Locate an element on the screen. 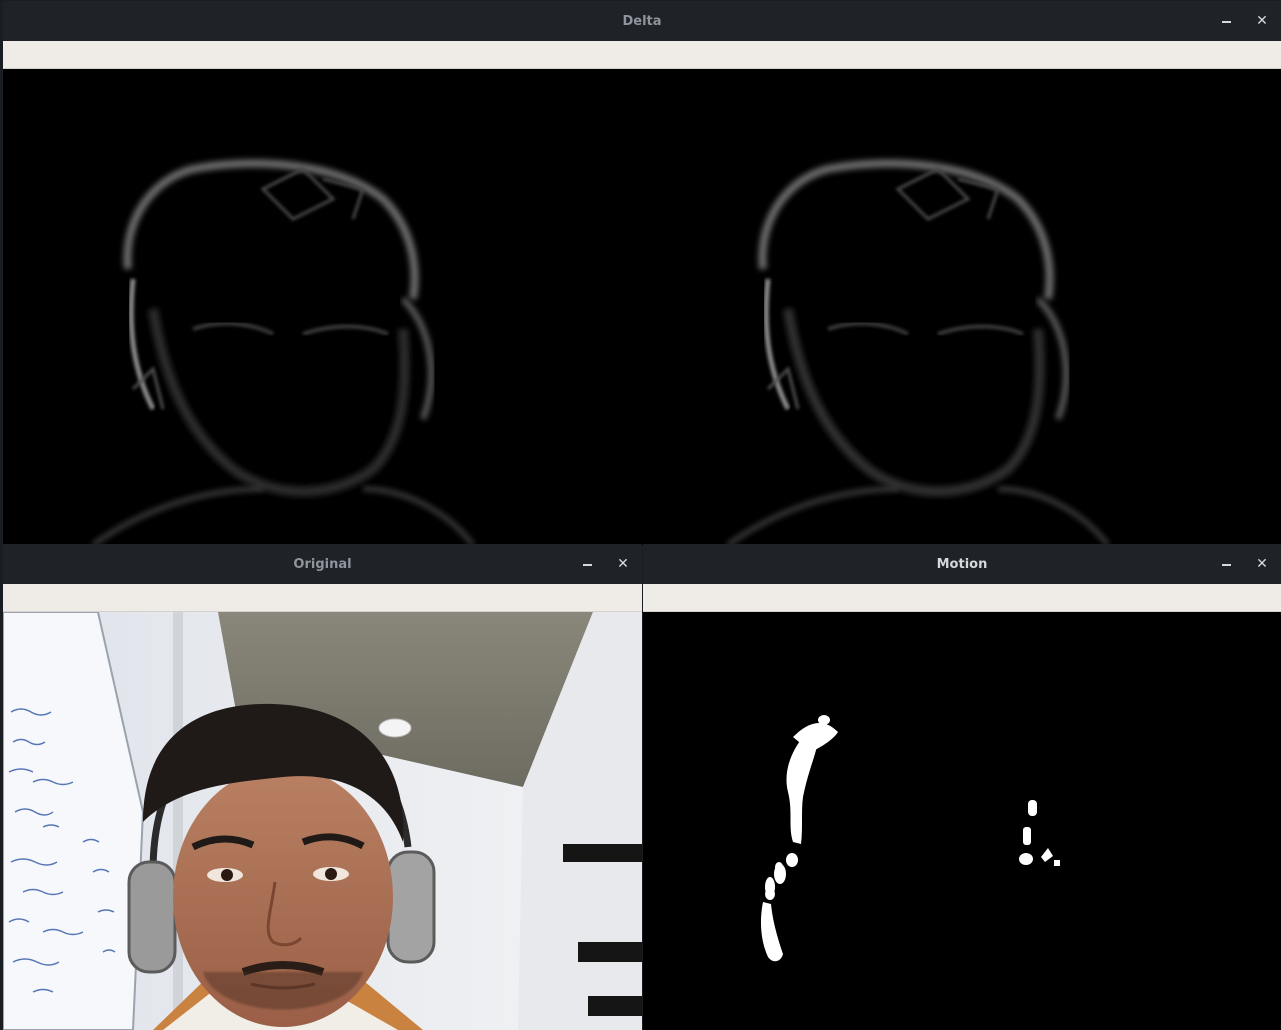  window-title: Delta is located at coordinates (642, 21).